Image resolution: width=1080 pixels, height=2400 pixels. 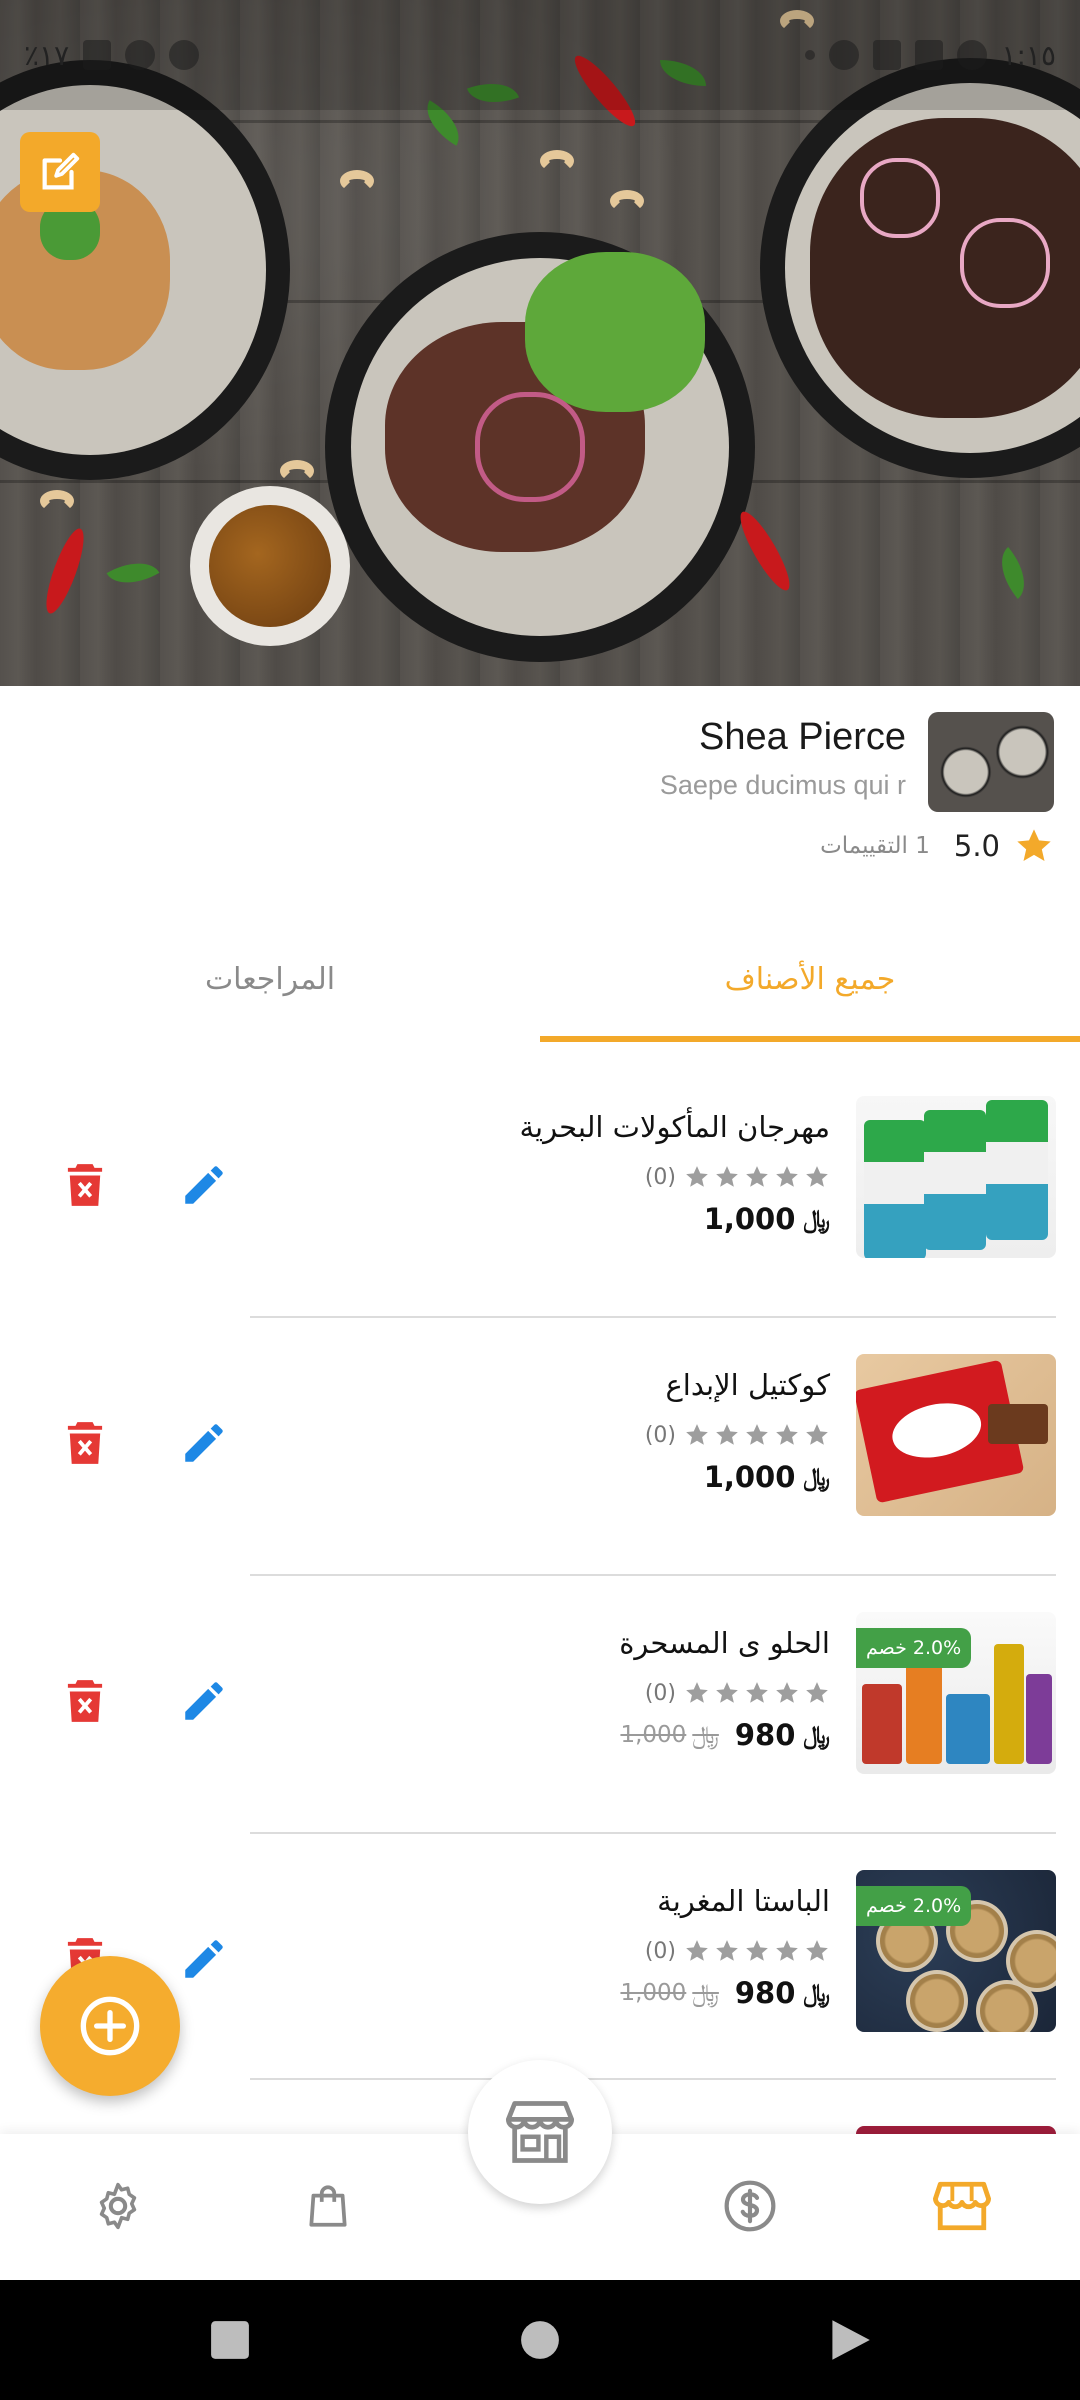 I want to click on original-price: 1,000 ﷼, so click(x=669, y=1993).